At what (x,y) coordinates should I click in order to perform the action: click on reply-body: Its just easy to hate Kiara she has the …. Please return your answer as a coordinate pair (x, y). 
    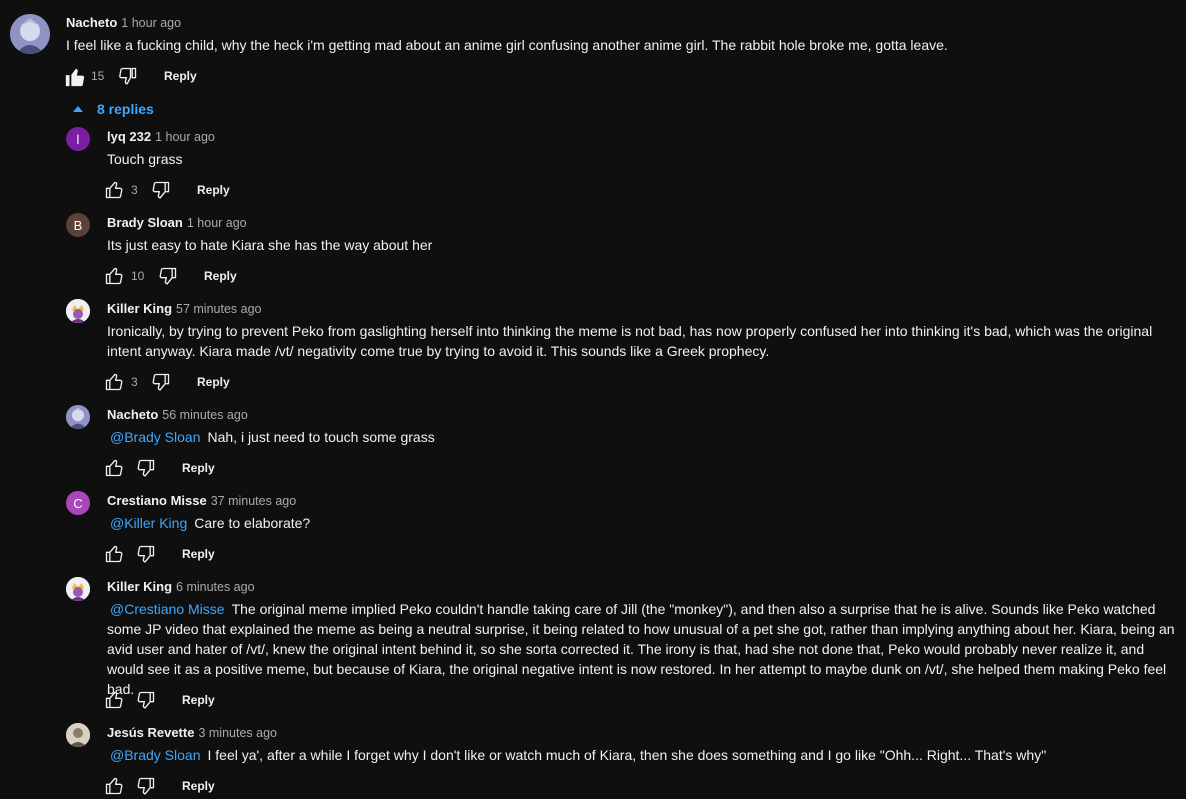
    Looking at the image, I should click on (270, 245).